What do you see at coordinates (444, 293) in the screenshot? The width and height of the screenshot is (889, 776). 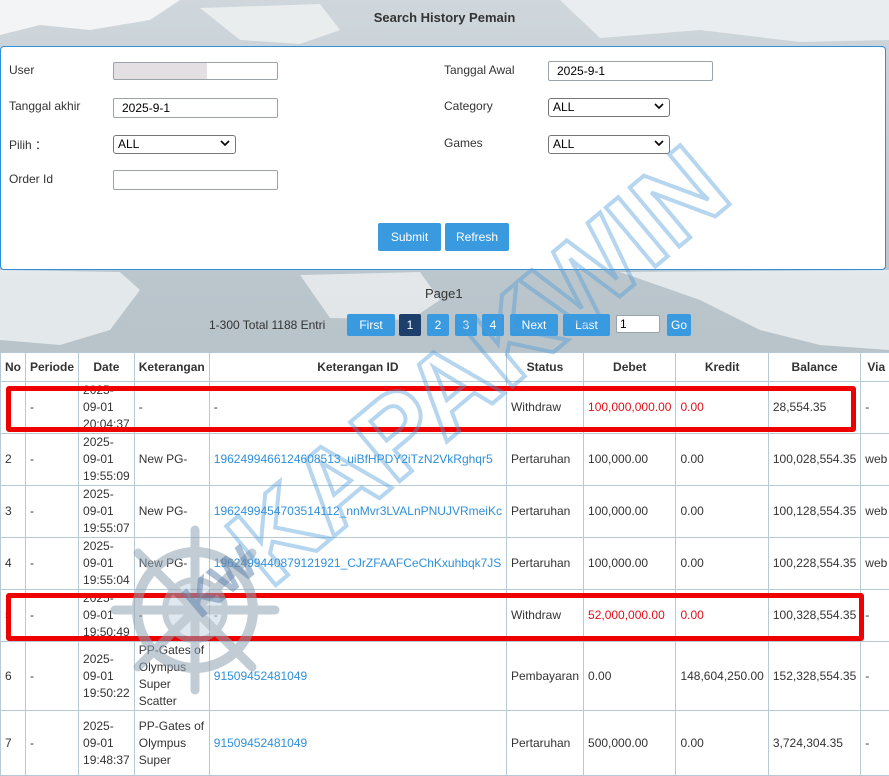 I see `page-indicator: Page1` at bounding box center [444, 293].